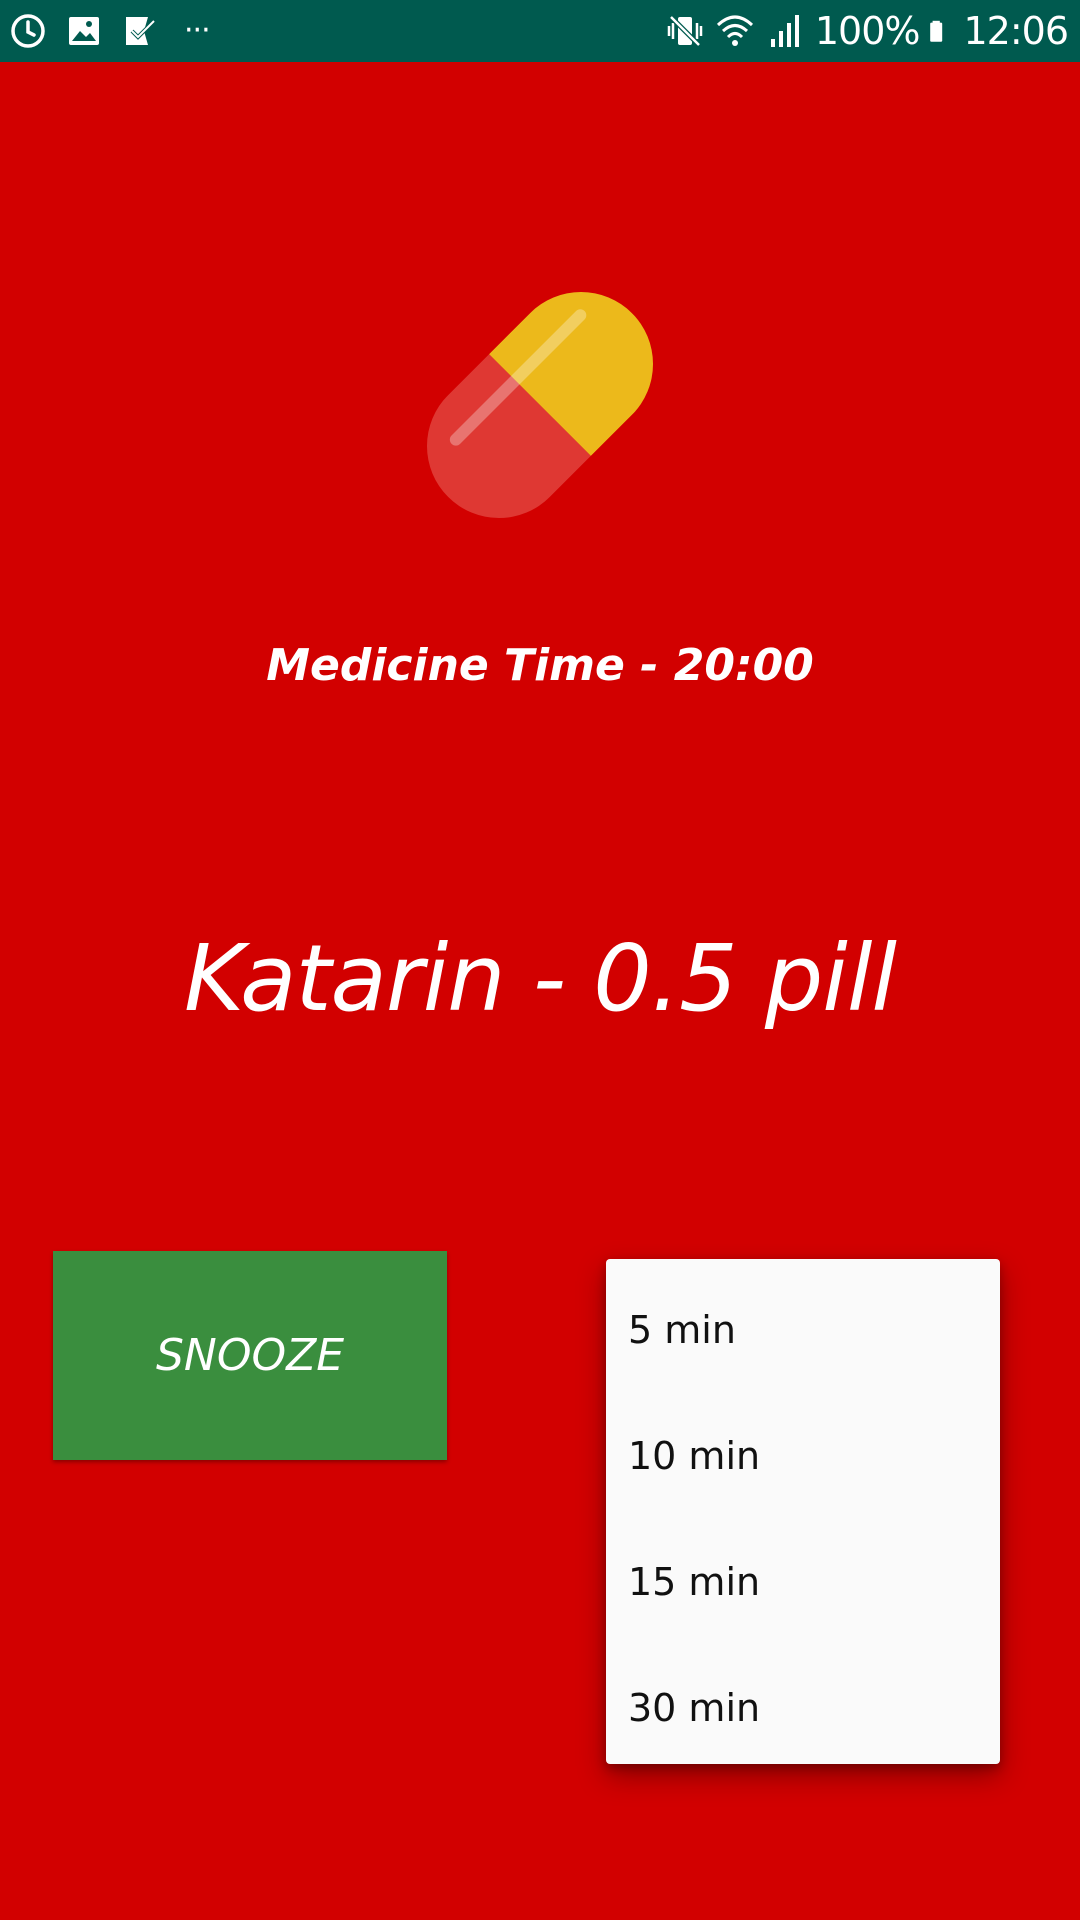 The width and height of the screenshot is (1080, 1920). What do you see at coordinates (784, 31) in the screenshot?
I see `signal-icon` at bounding box center [784, 31].